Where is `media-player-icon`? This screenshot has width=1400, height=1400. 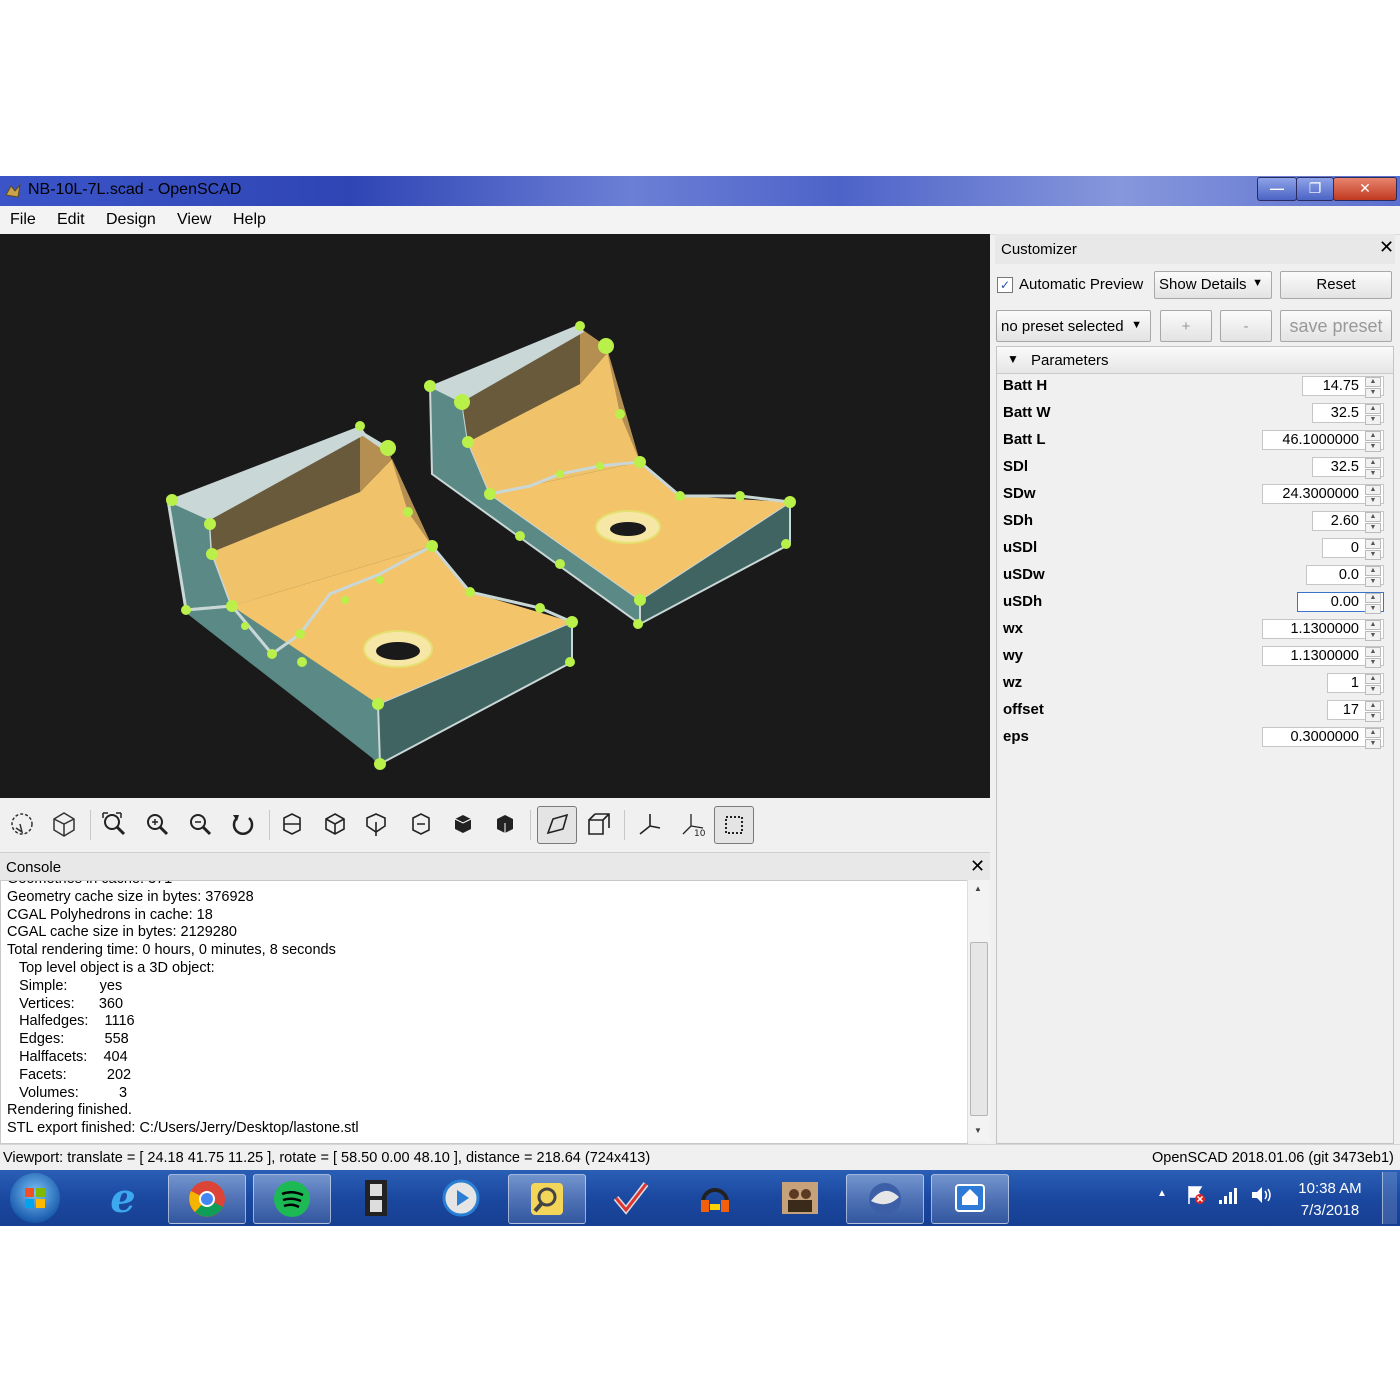 media-player-icon is located at coordinates (461, 1198).